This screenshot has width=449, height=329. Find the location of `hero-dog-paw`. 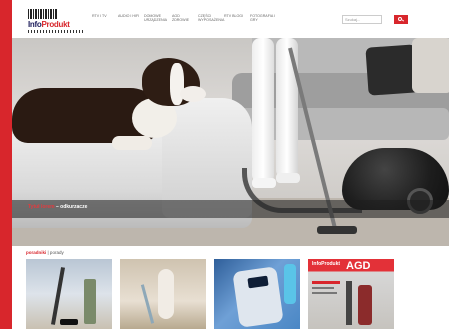

hero-dog-paw is located at coordinates (132, 143).